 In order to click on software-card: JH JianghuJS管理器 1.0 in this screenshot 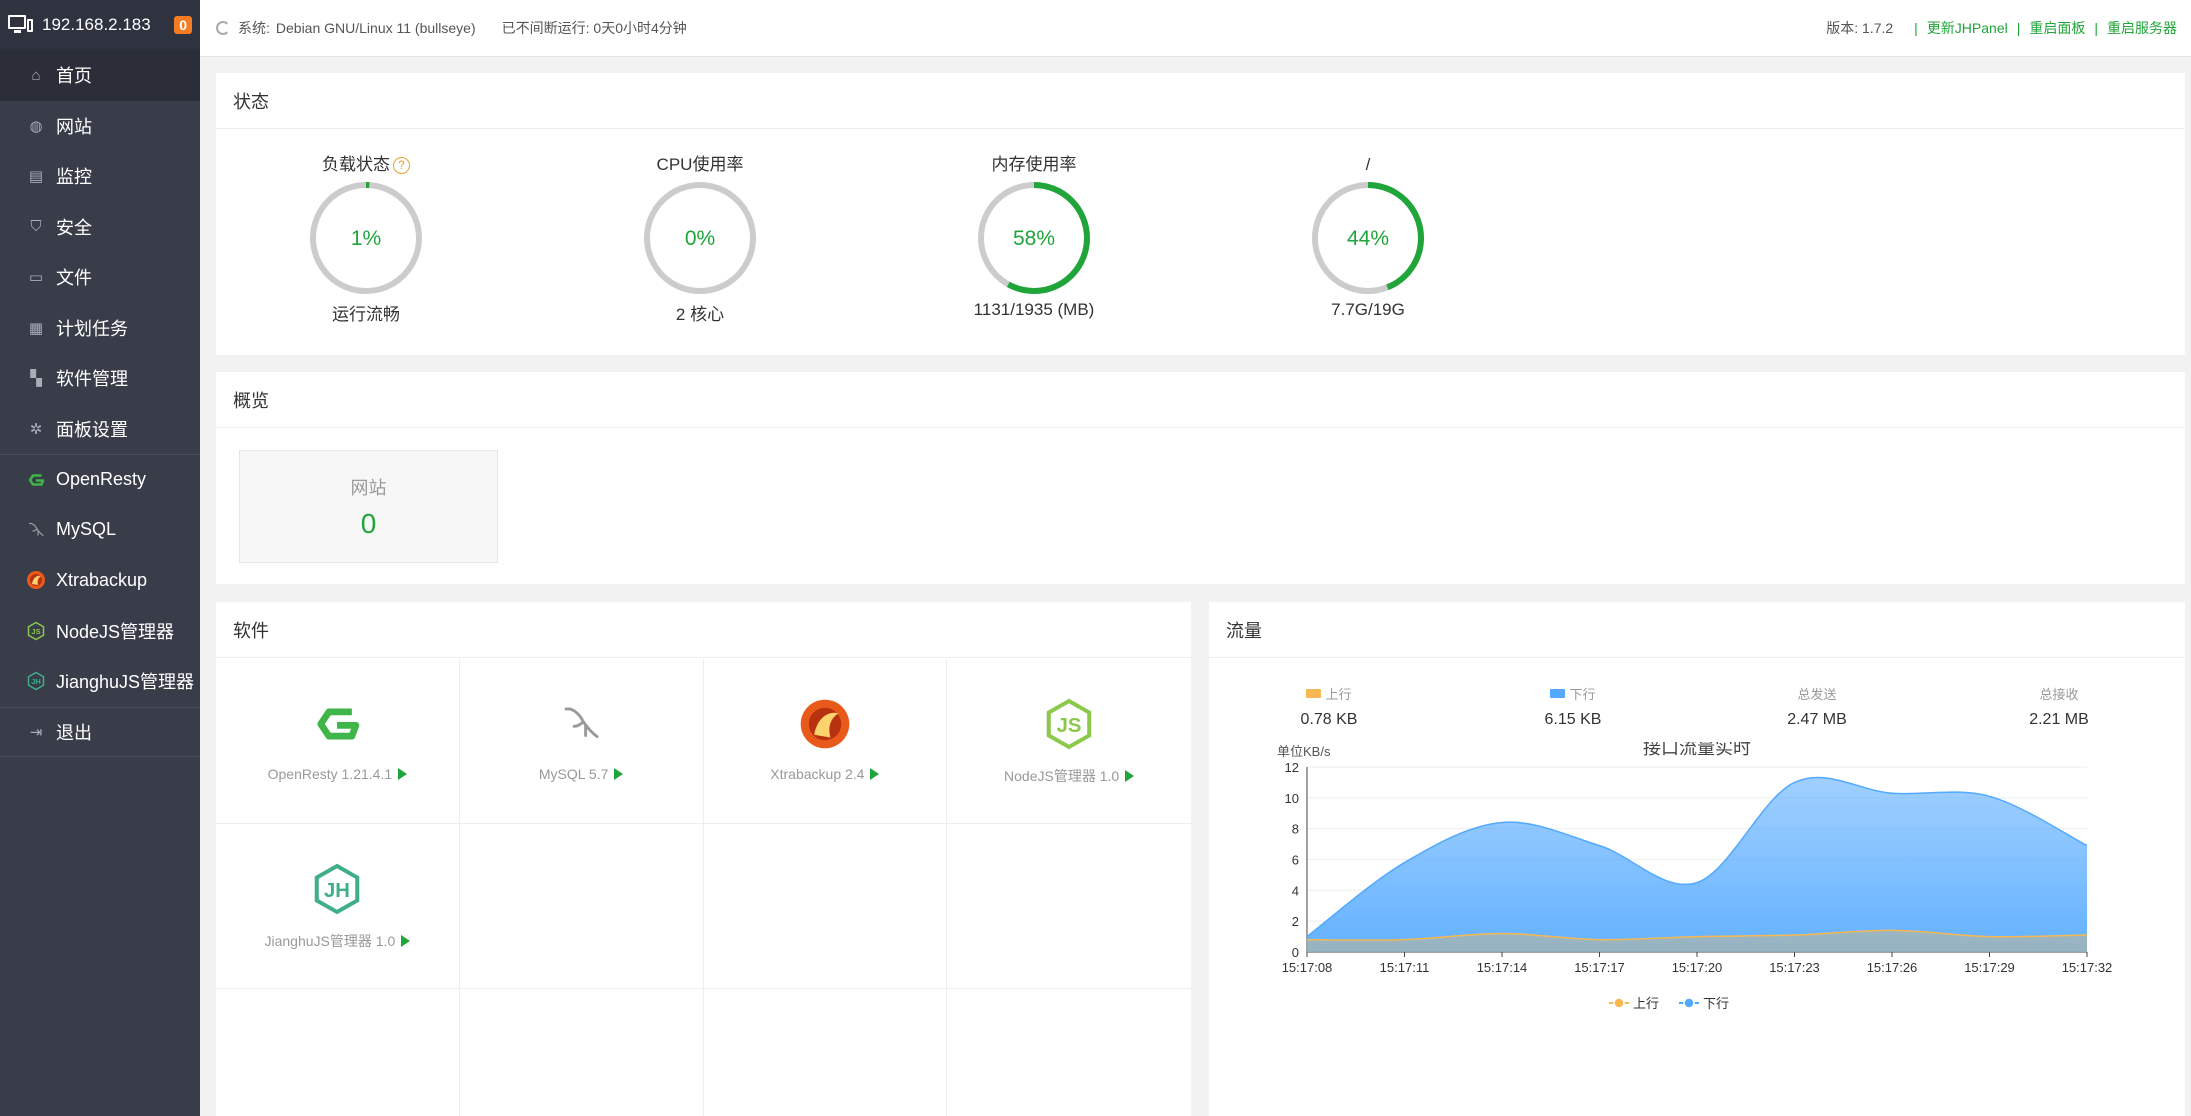, I will do `click(338, 906)`.